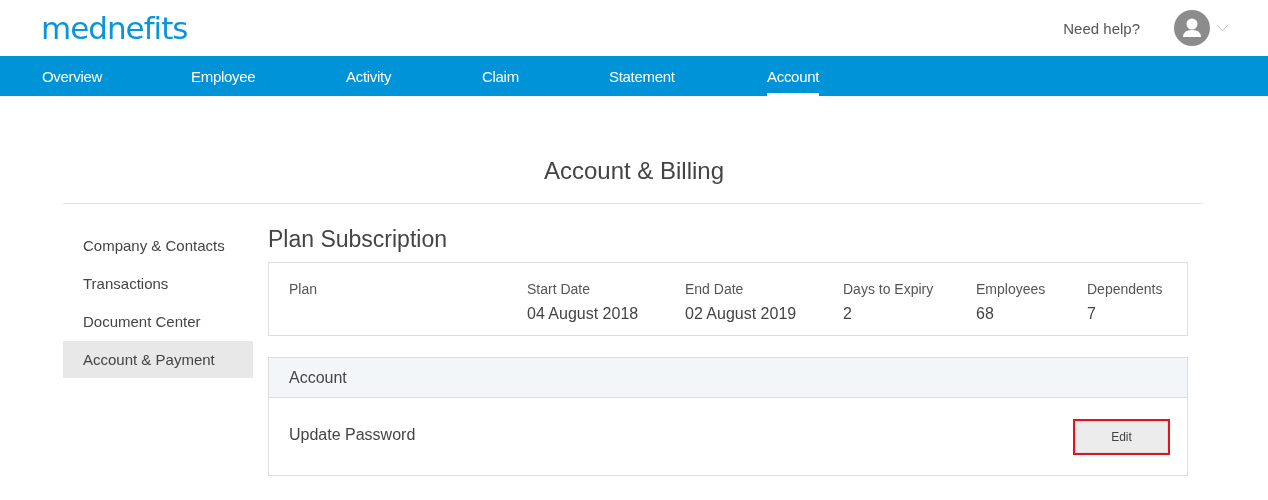 The image size is (1268, 500). What do you see at coordinates (688, 76) in the screenshot?
I see `nav-tab: Statement` at bounding box center [688, 76].